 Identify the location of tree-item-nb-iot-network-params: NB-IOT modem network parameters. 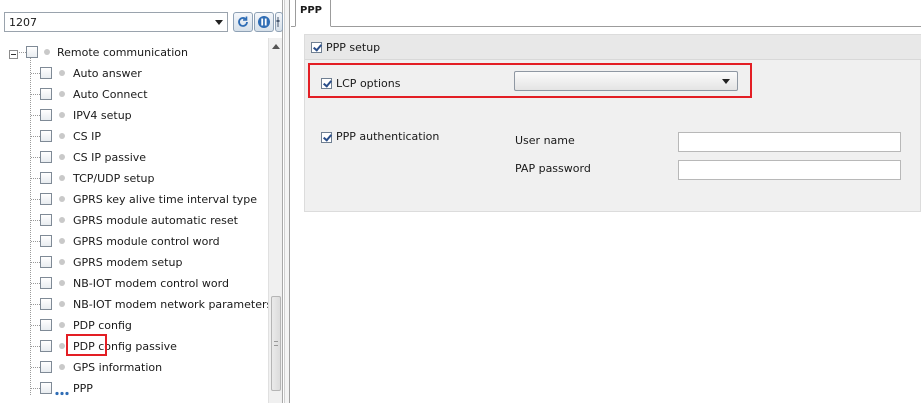
(134, 304).